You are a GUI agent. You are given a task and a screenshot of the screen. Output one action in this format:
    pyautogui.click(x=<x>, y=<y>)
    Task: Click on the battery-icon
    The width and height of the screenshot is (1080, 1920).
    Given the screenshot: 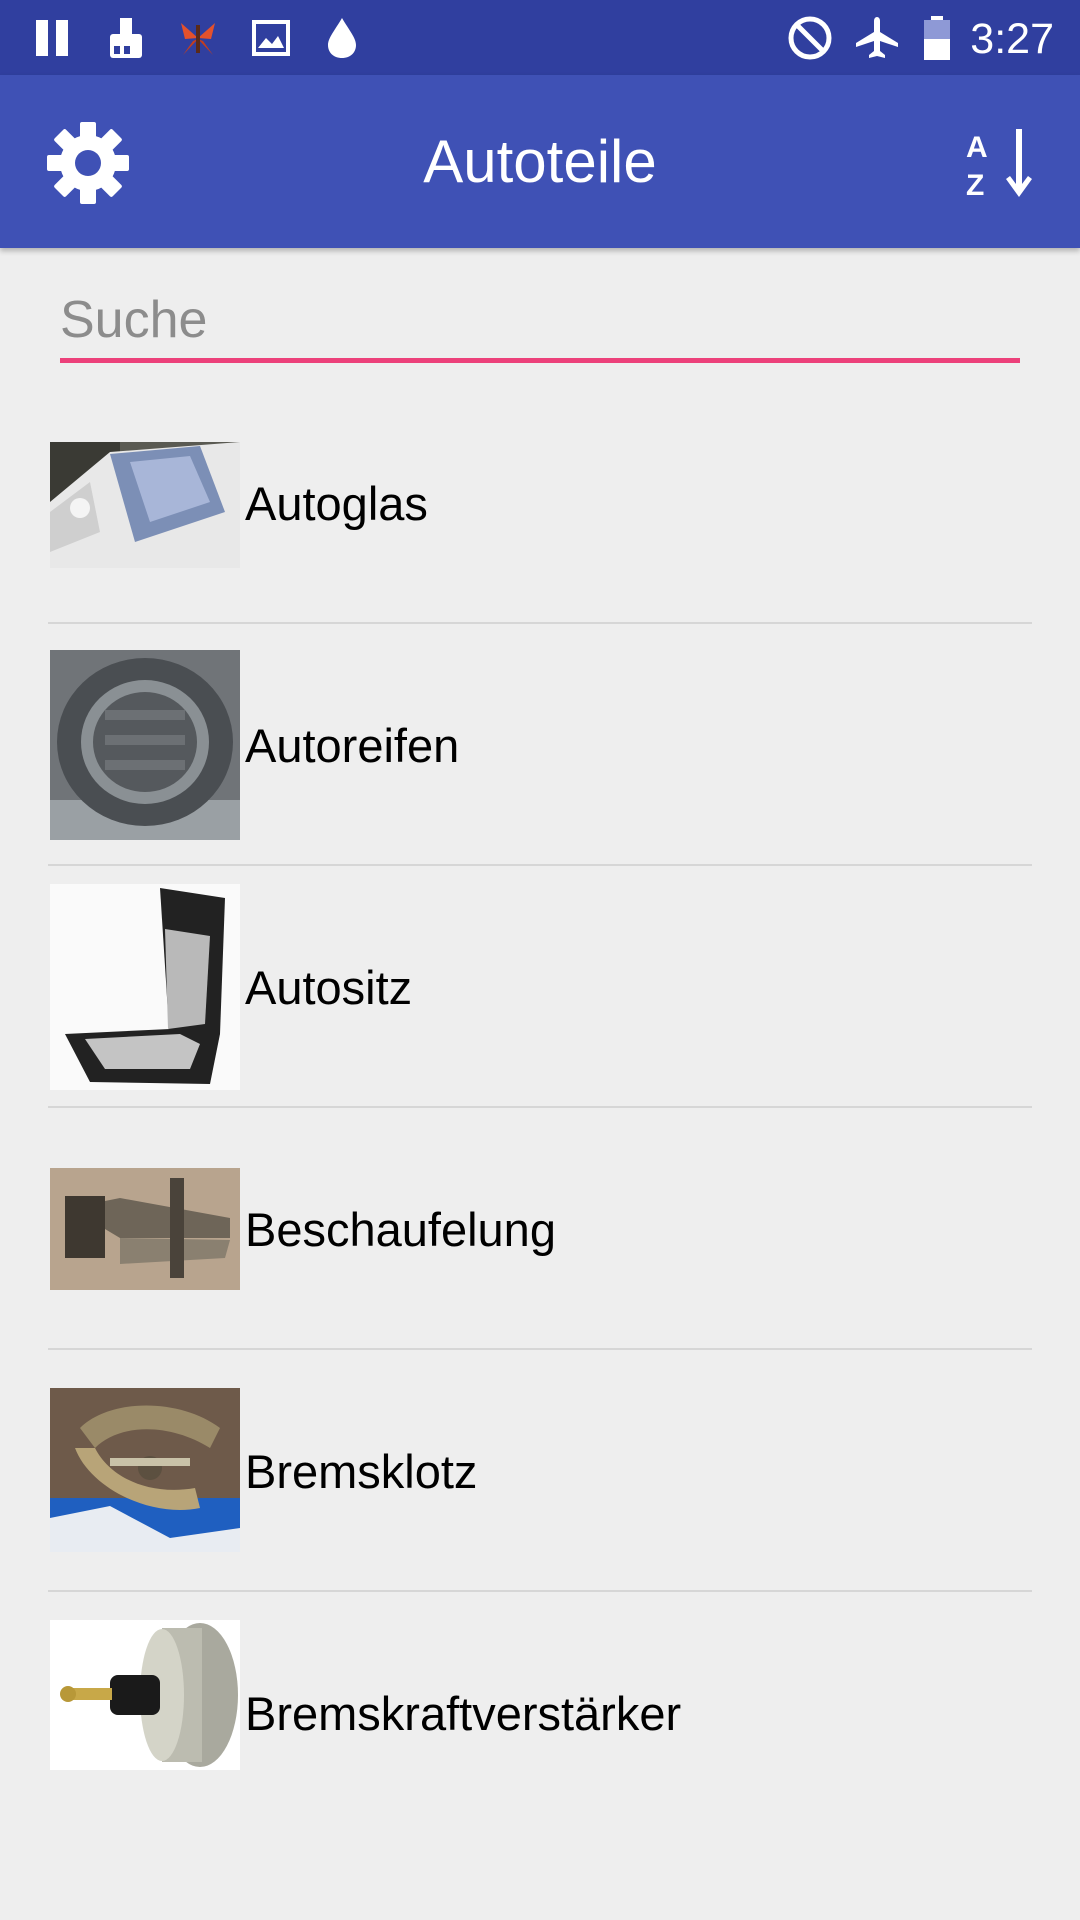 What is the action you would take?
    pyautogui.click(x=937, y=37)
    